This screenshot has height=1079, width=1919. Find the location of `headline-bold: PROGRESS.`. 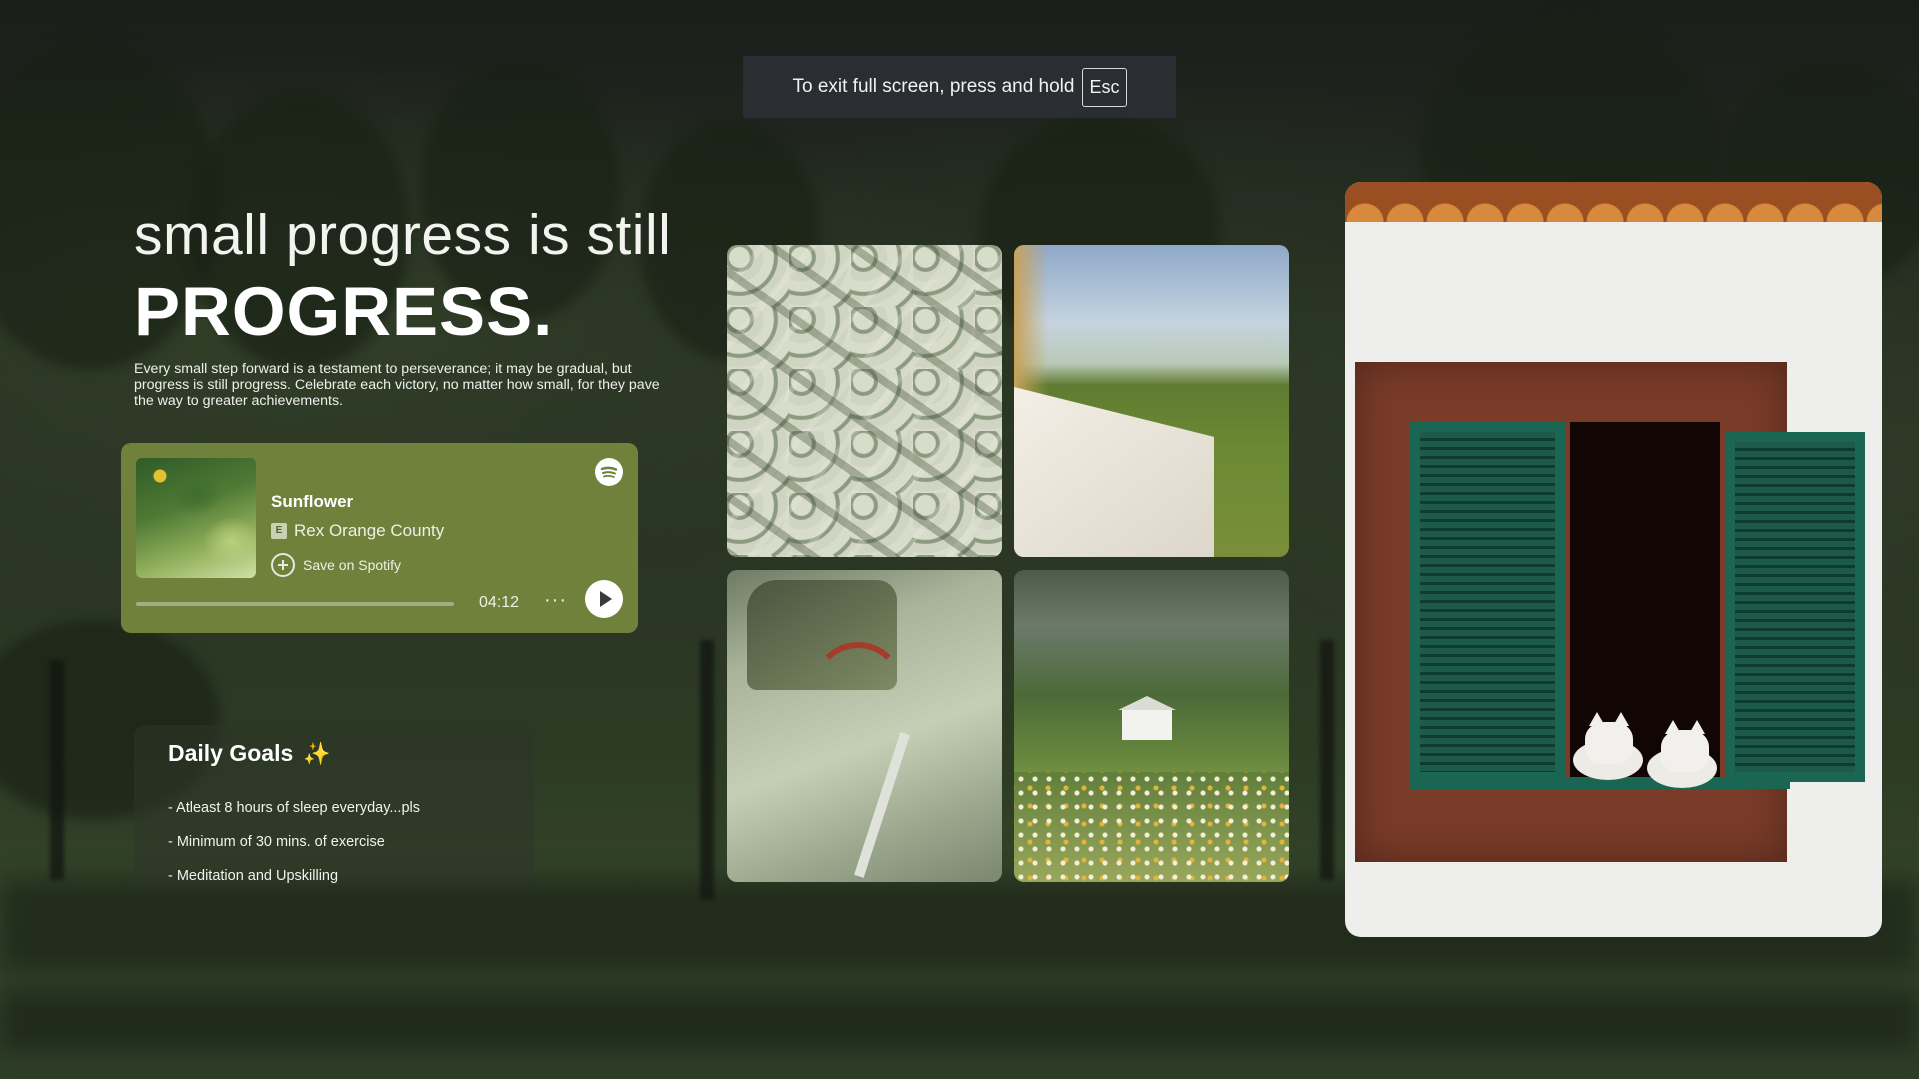

headline-bold: PROGRESS. is located at coordinates (344, 311).